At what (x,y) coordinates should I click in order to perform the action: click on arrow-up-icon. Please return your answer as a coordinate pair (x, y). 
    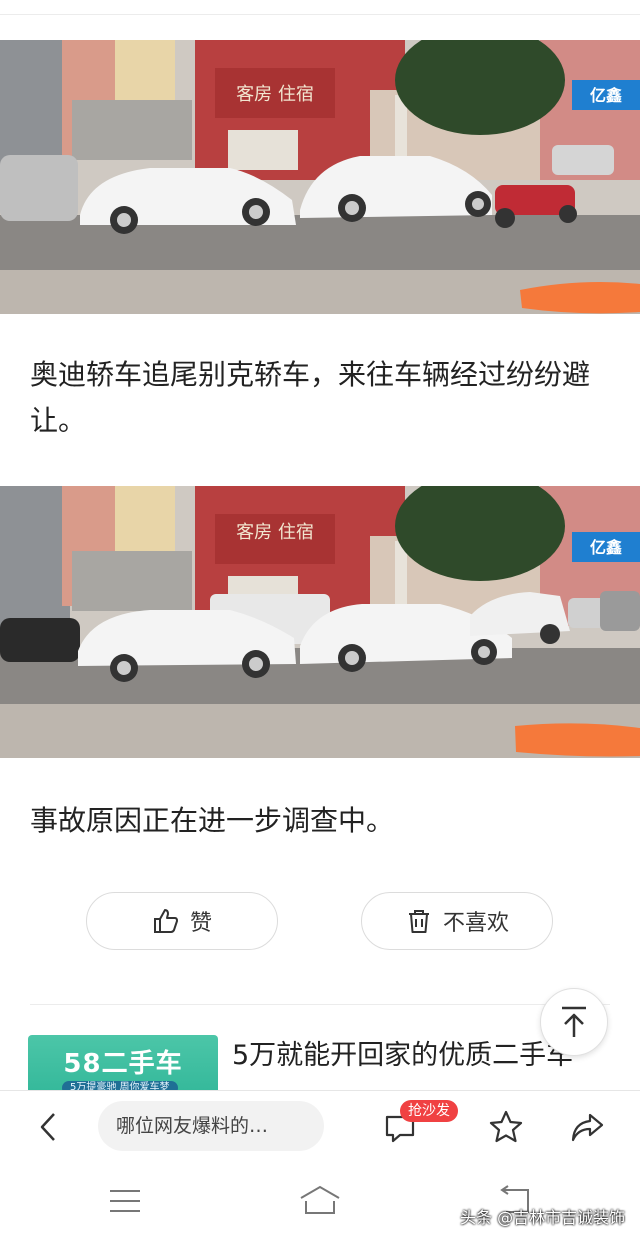
    Looking at the image, I should click on (574, 1021).